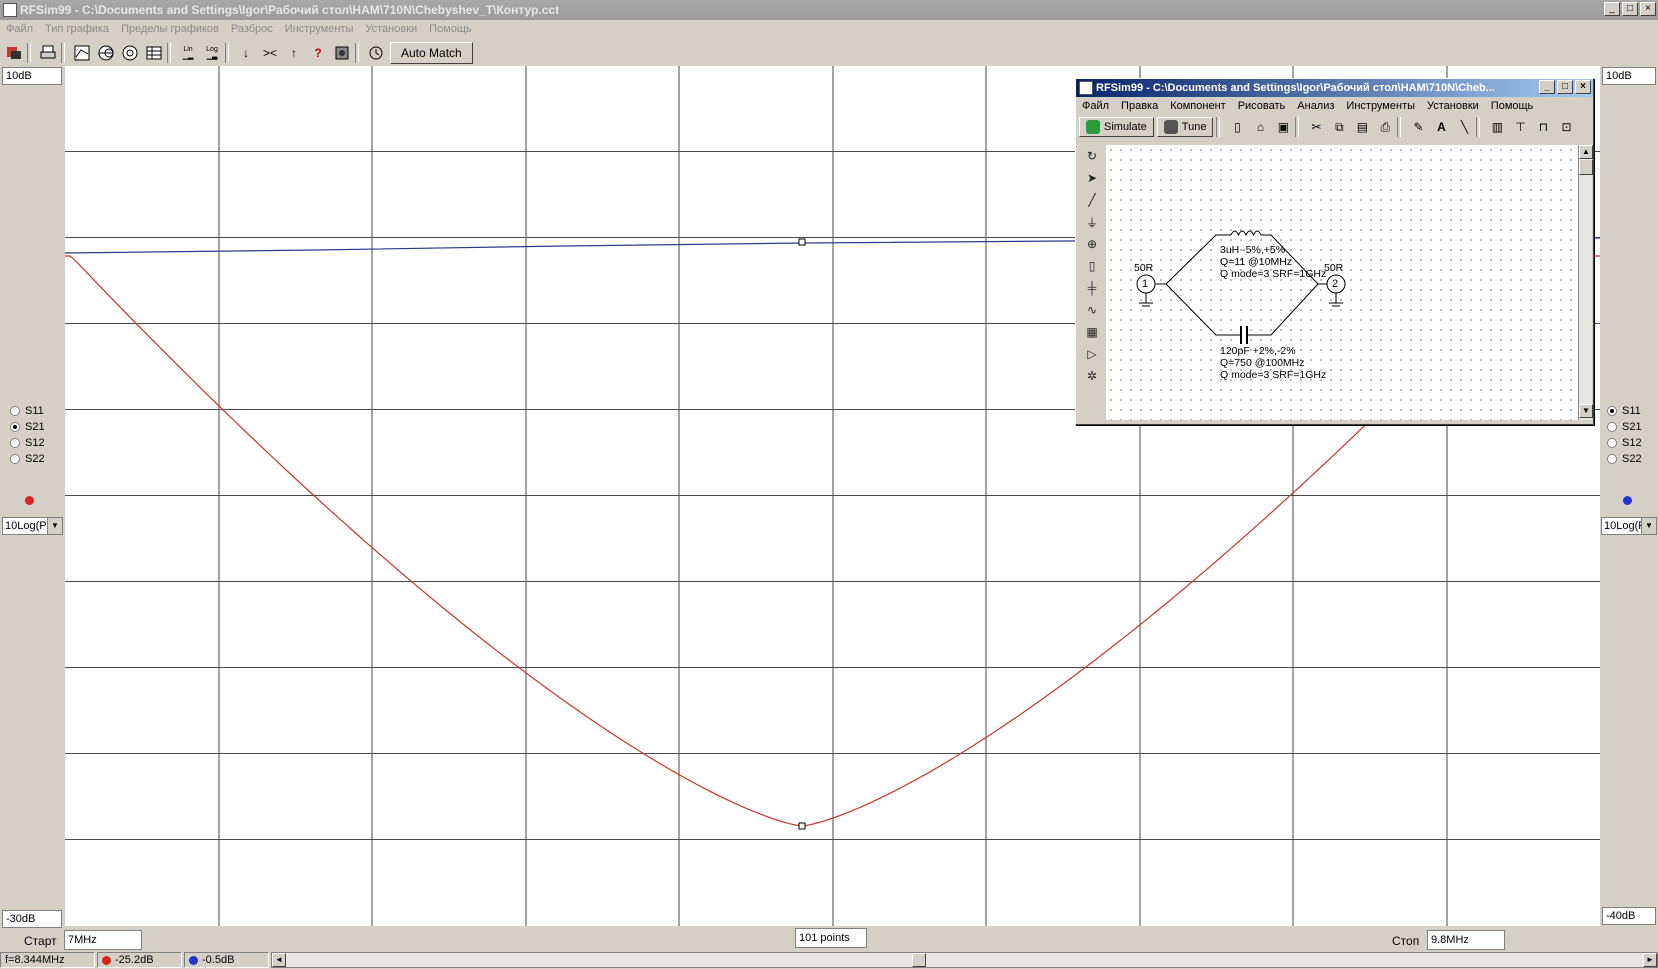  I want to click on simulate-button: Simulate, so click(1116, 127).